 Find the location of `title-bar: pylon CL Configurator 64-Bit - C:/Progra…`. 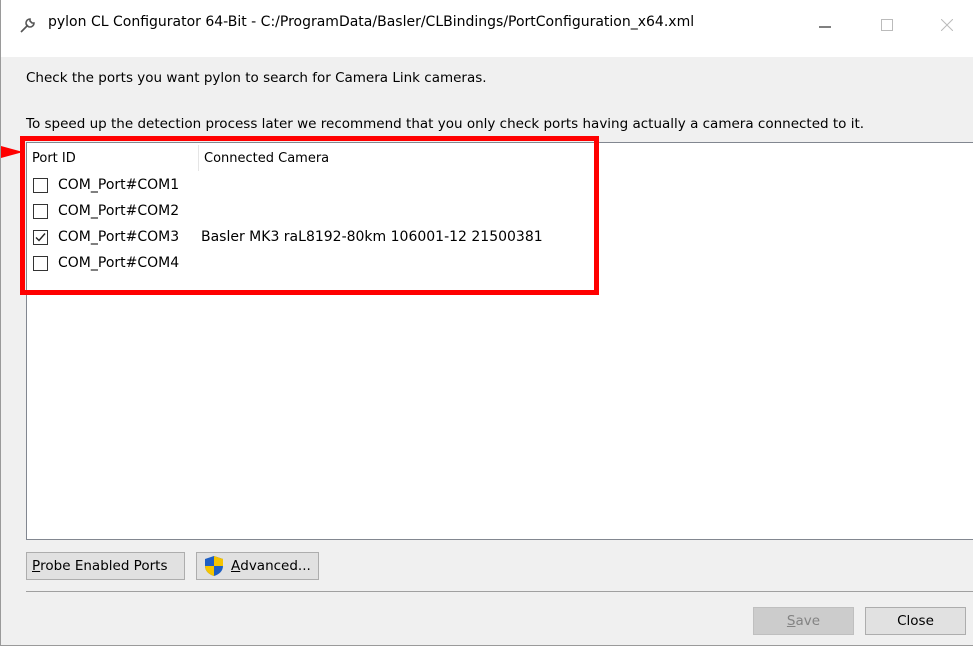

title-bar: pylon CL Configurator 64-Bit - C:/Progra… is located at coordinates (487, 28).